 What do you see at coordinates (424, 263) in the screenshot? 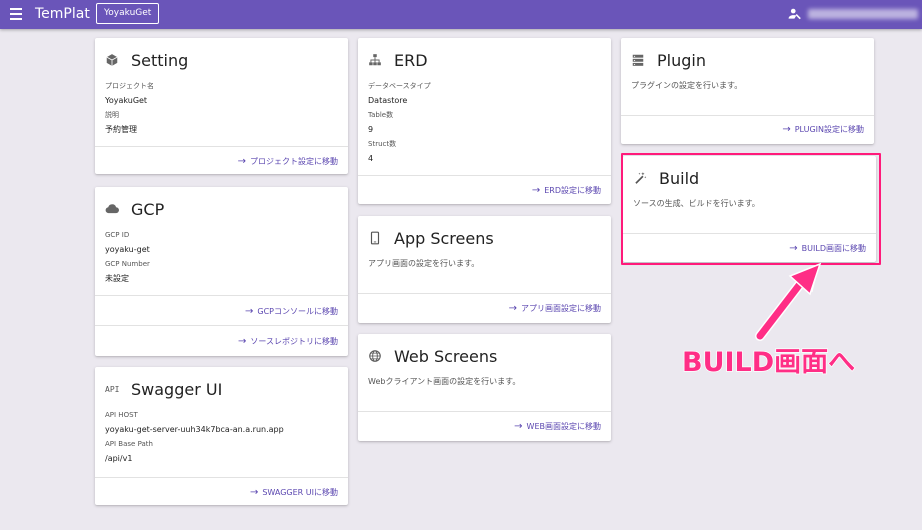
I see `card-description: アプリ画面の設定を行います。` at bounding box center [424, 263].